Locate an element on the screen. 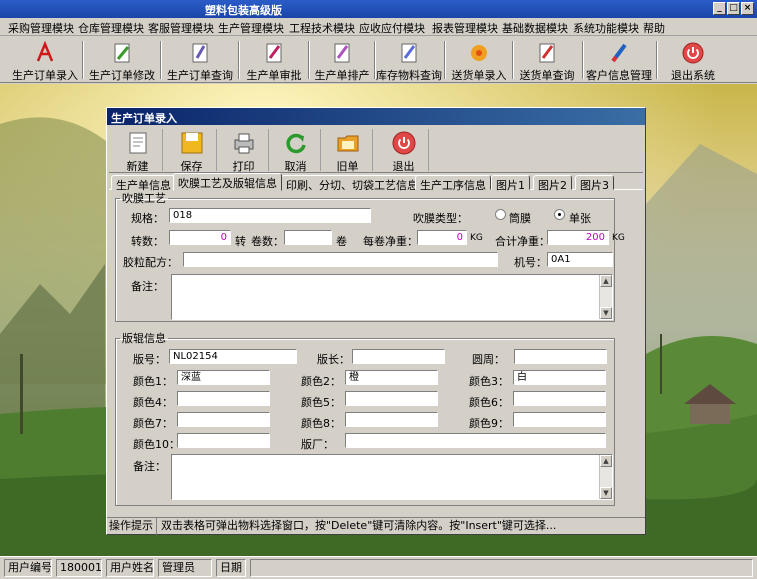 The height and width of the screenshot is (579, 757). tab-image-3: 图片3 is located at coordinates (594, 183).